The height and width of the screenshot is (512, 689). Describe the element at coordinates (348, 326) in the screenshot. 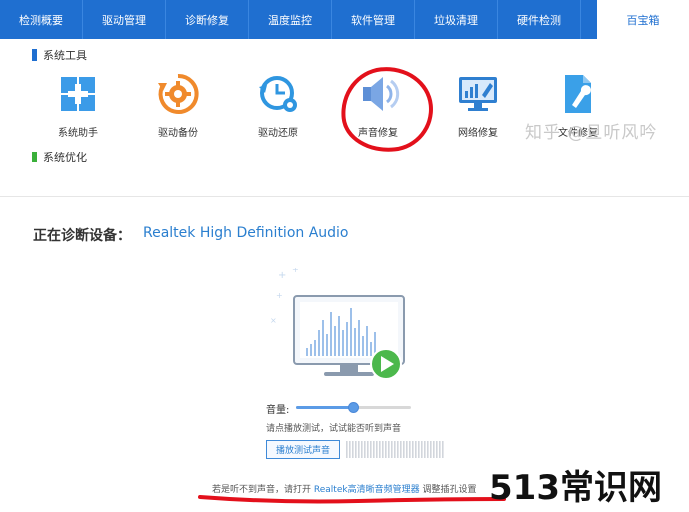

I see `audio-monitor-illustration: + + × +` at that location.